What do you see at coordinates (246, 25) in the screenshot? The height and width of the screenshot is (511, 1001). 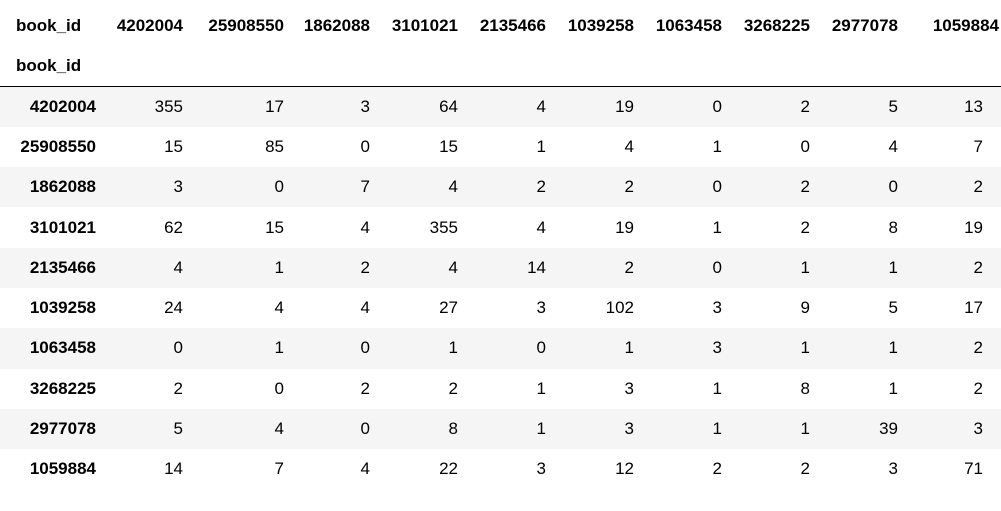 I see `column-header: 25908550` at bounding box center [246, 25].